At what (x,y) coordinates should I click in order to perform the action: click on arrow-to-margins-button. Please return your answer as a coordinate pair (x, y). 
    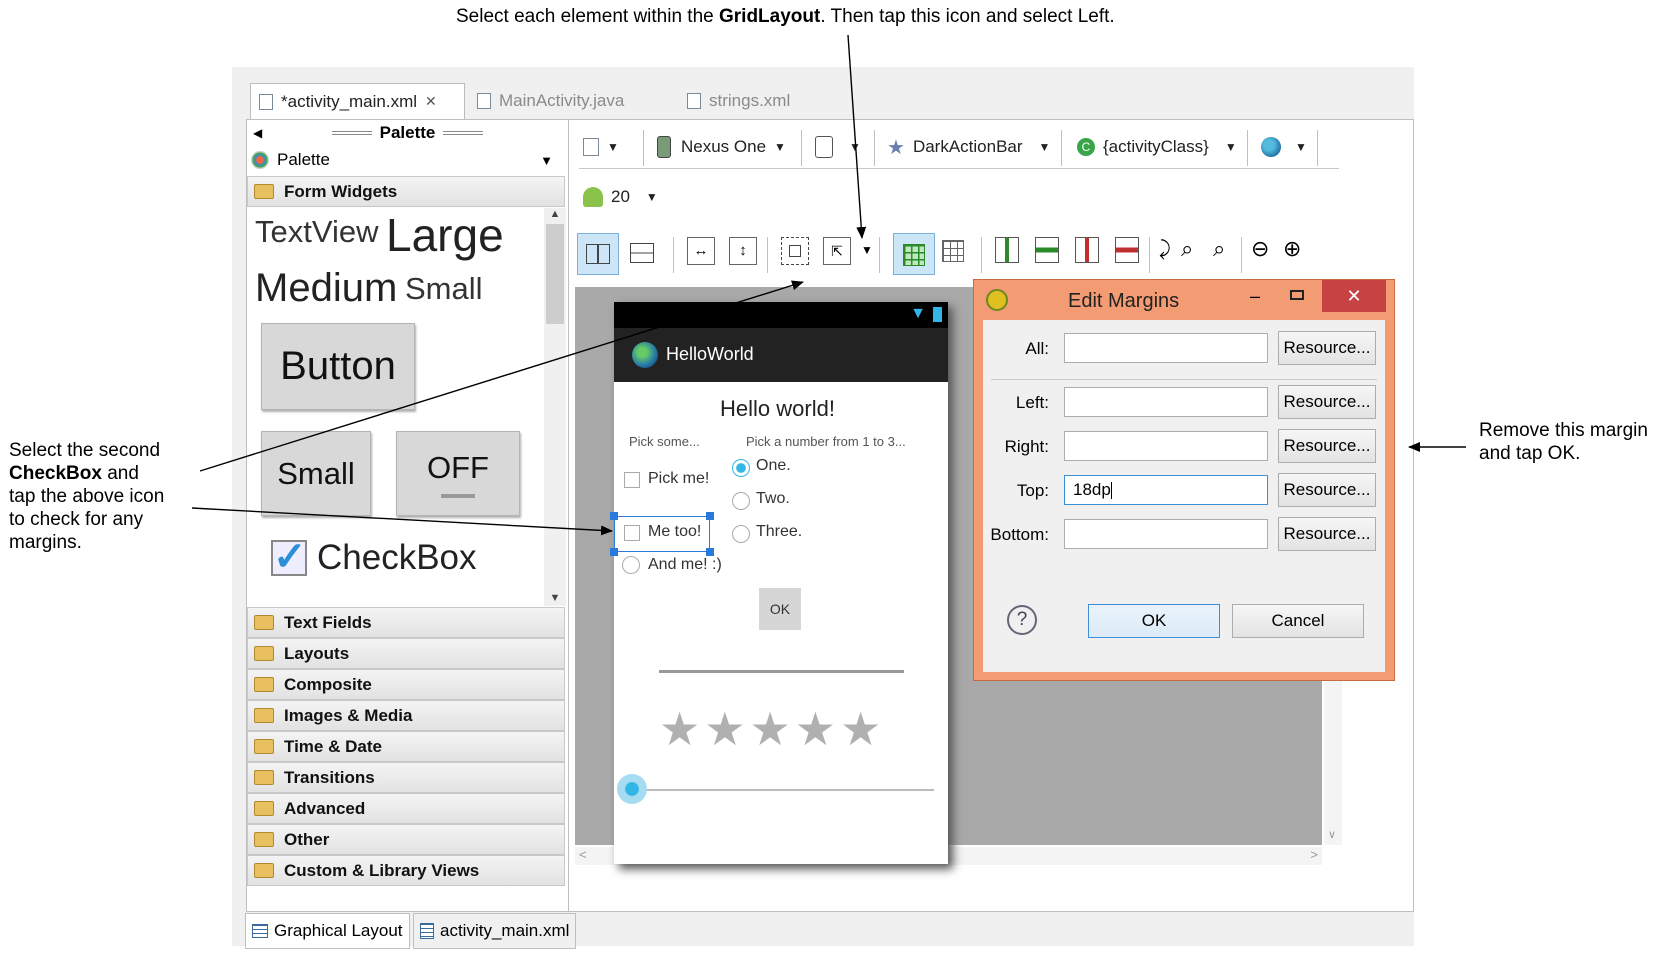
    Looking at the image, I should click on (501, 376).